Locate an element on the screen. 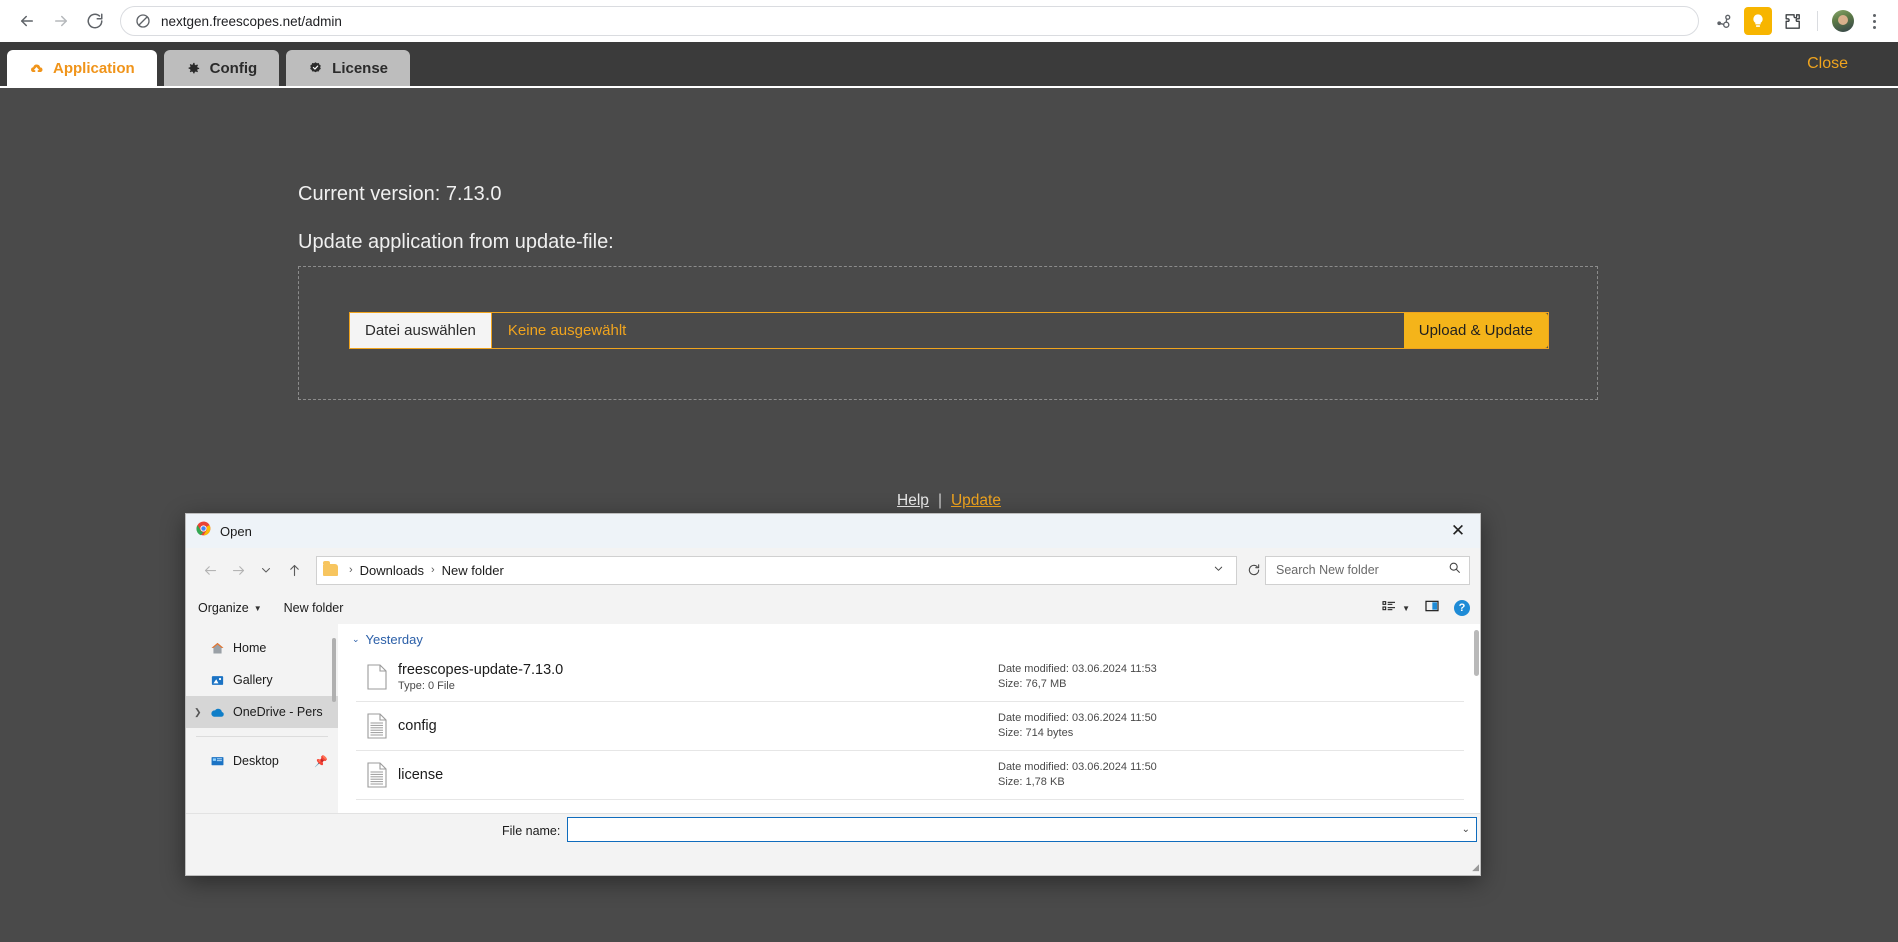  choose-file-button: Datei auswählen is located at coordinates (421, 330).